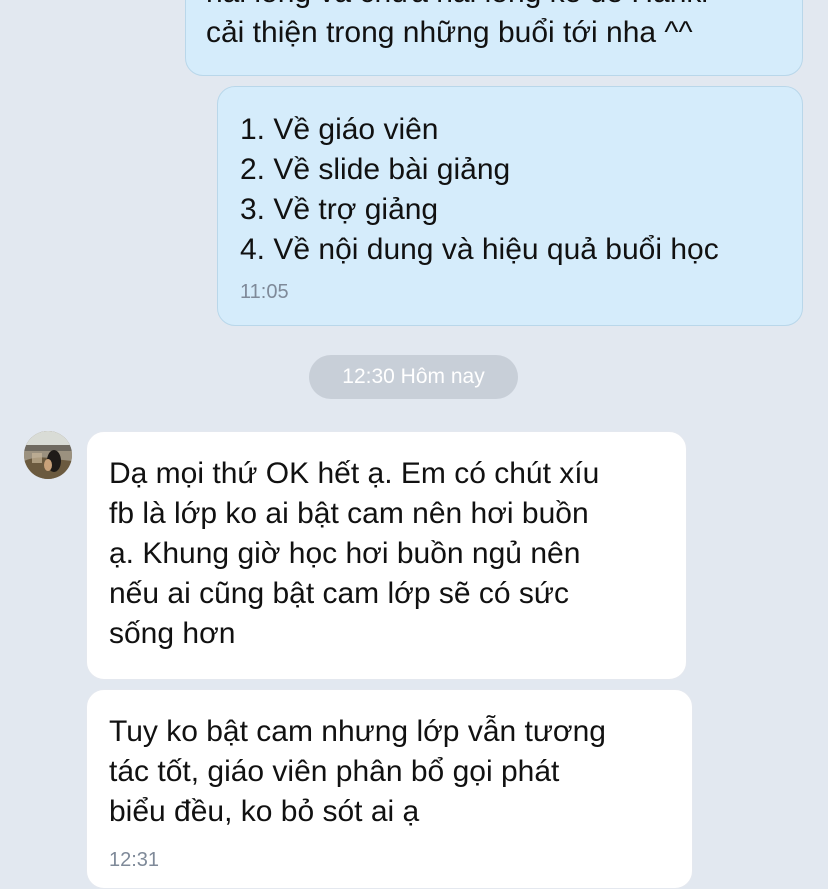 The height and width of the screenshot is (889, 828). What do you see at coordinates (354, 473) in the screenshot?
I see `message-line: Dạ mọi thứ OK hết ạ. Em có chút xíu` at bounding box center [354, 473].